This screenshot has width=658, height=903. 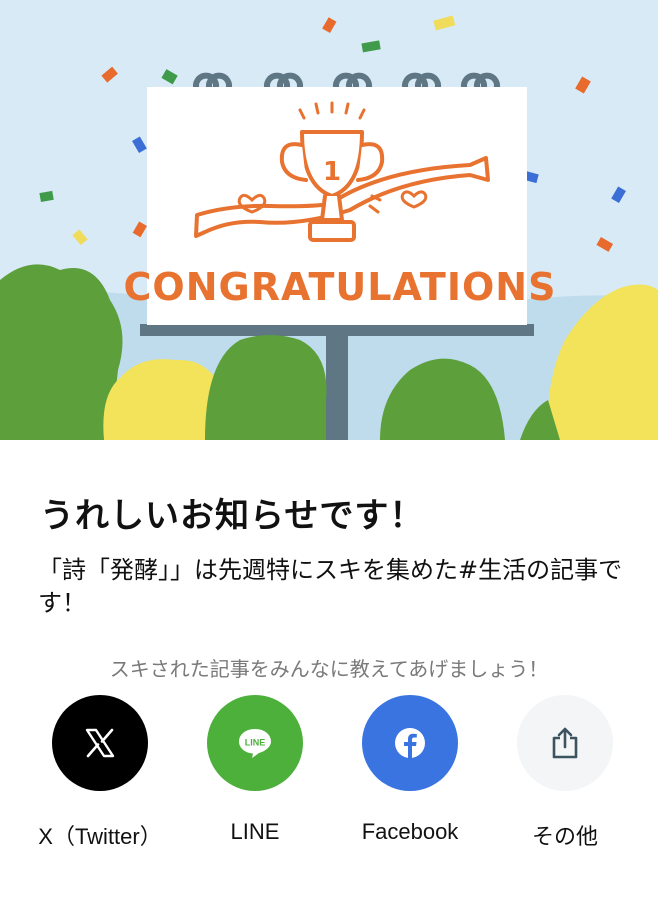 I want to click on banner-text: CONGRATULATIONS, so click(x=340, y=287).